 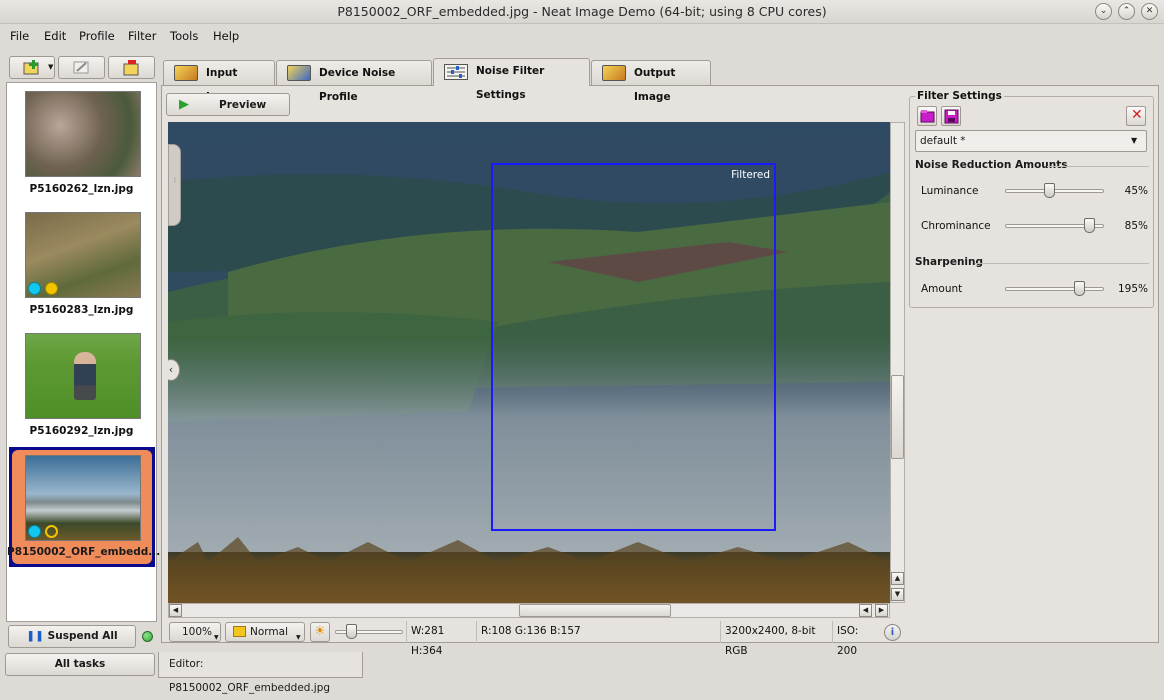 I want to click on noise-reduction-title: Noise Reduction Amounts, so click(x=991, y=165).